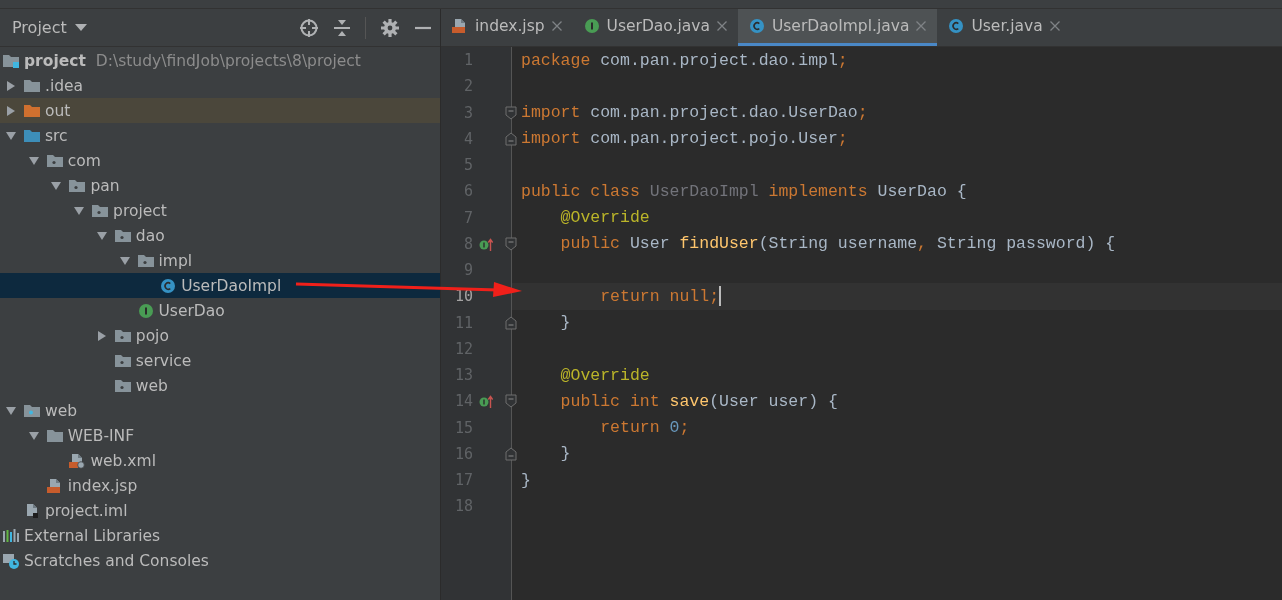 This screenshot has height=600, width=1282. I want to click on tree-item: pan, so click(220, 185).